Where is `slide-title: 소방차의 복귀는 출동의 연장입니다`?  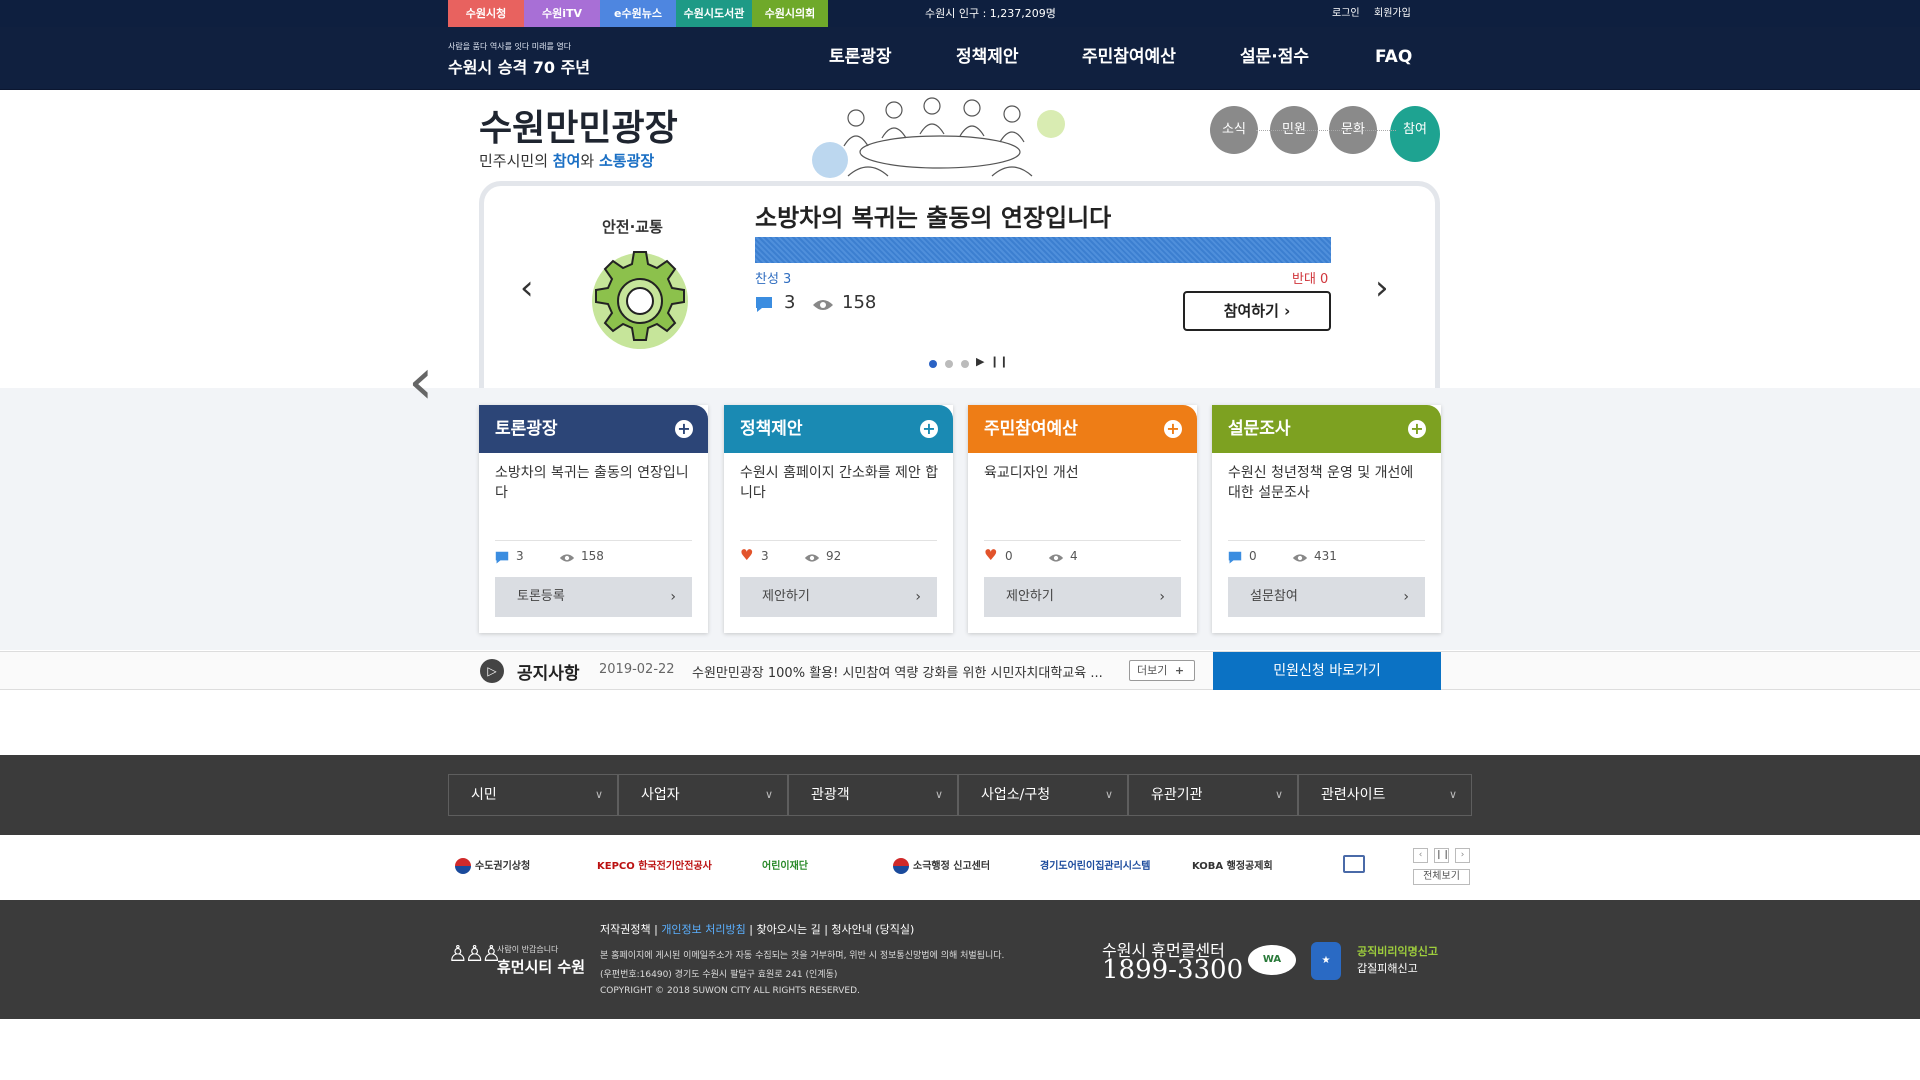 slide-title: 소방차의 복귀는 출동의 연장입니다 is located at coordinates (933, 215).